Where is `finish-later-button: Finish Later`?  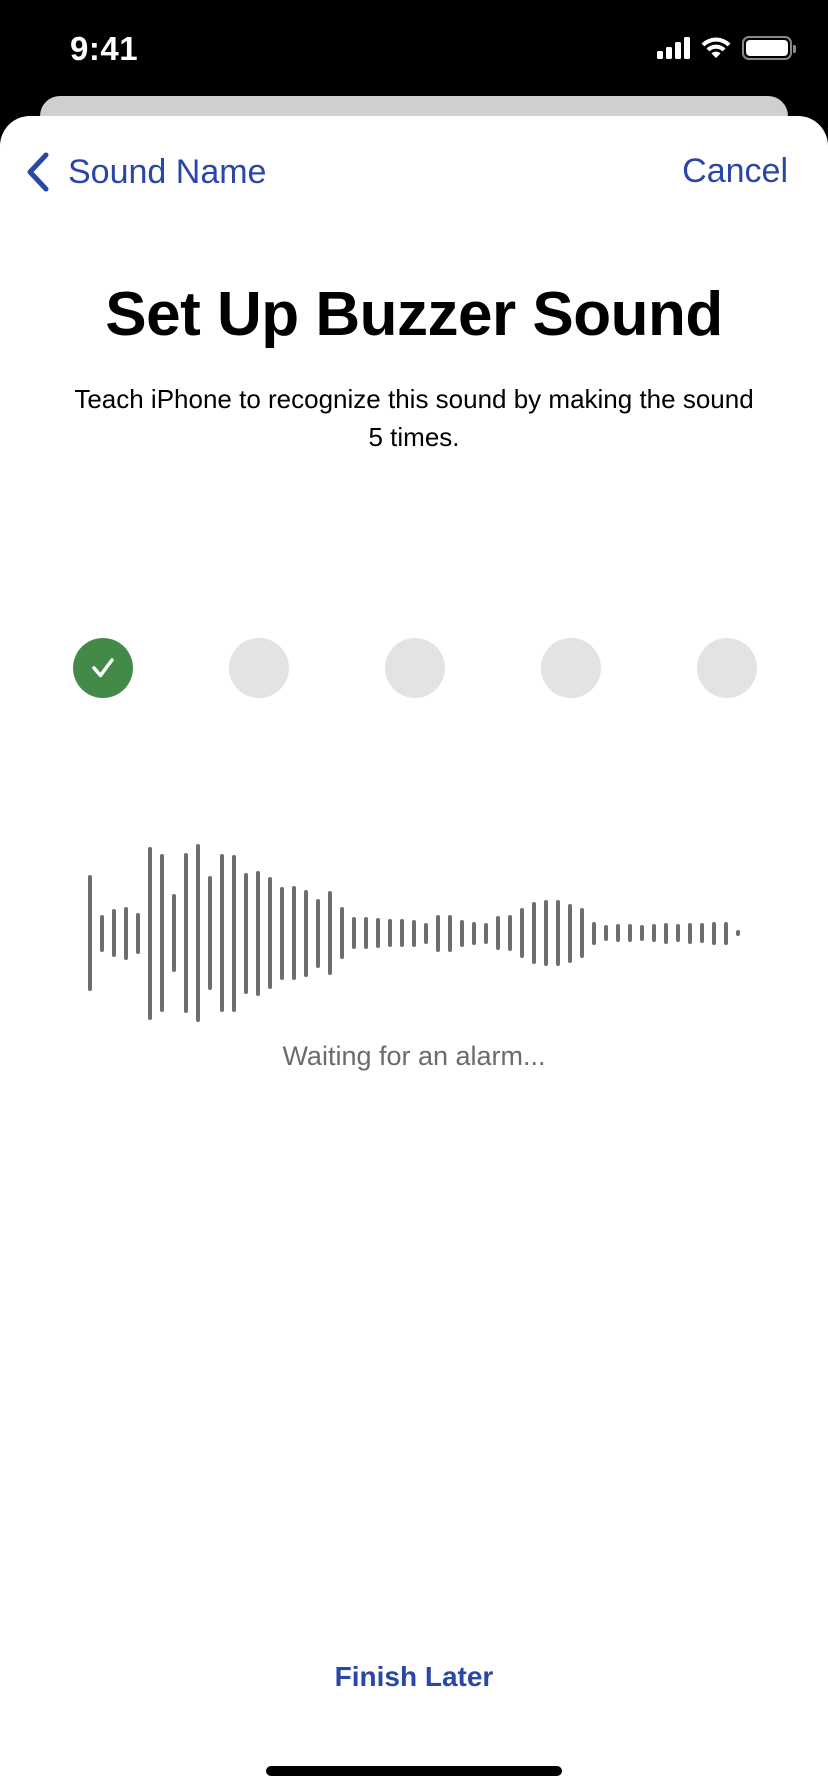
finish-later-button: Finish Later is located at coordinates (414, 1677).